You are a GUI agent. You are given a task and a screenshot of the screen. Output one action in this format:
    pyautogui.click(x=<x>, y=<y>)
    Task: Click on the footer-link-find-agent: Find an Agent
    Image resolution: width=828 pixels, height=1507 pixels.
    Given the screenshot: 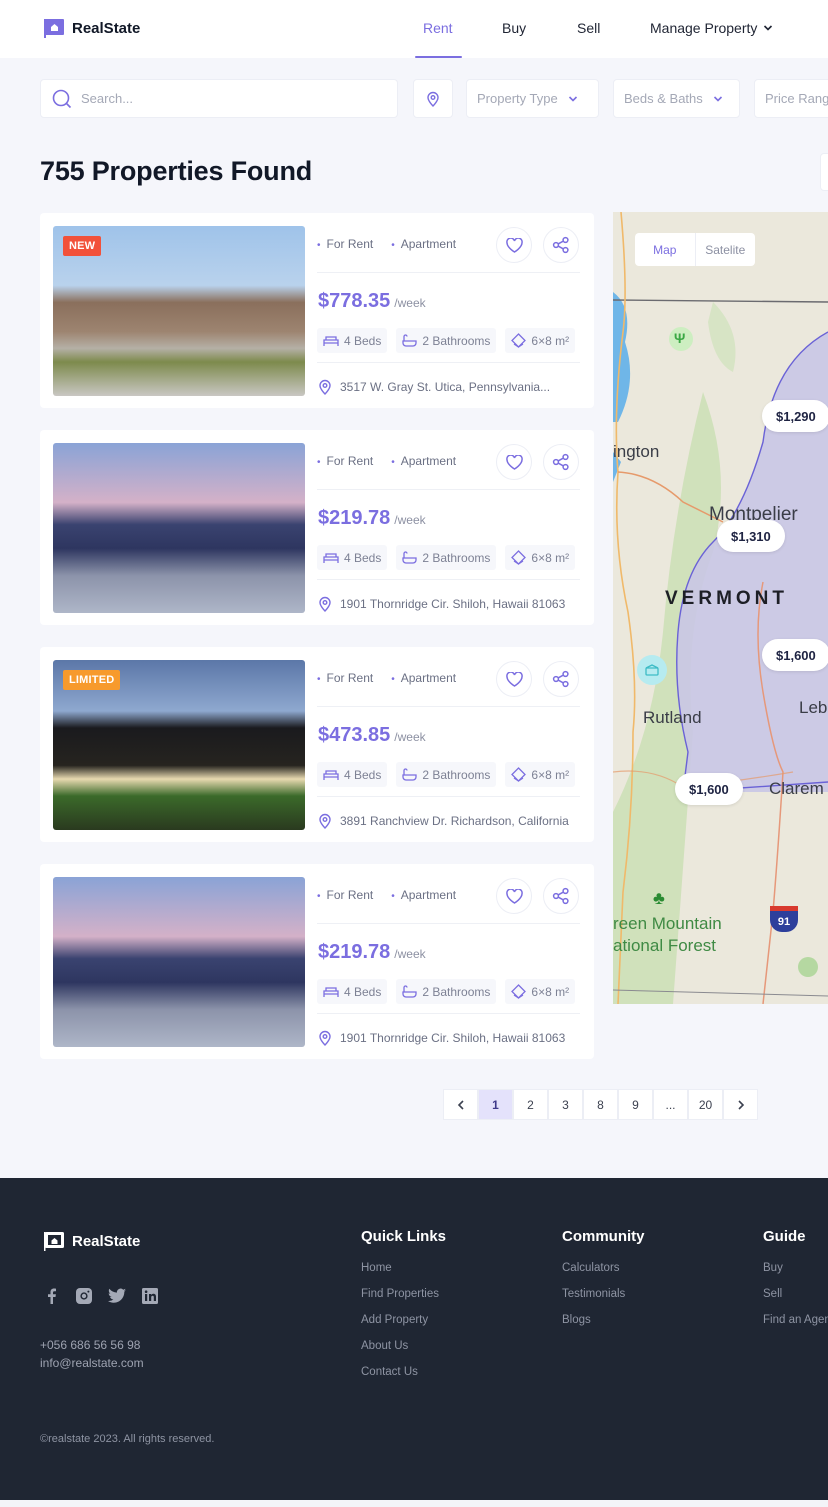 What is the action you would take?
    pyautogui.click(x=795, y=1320)
    